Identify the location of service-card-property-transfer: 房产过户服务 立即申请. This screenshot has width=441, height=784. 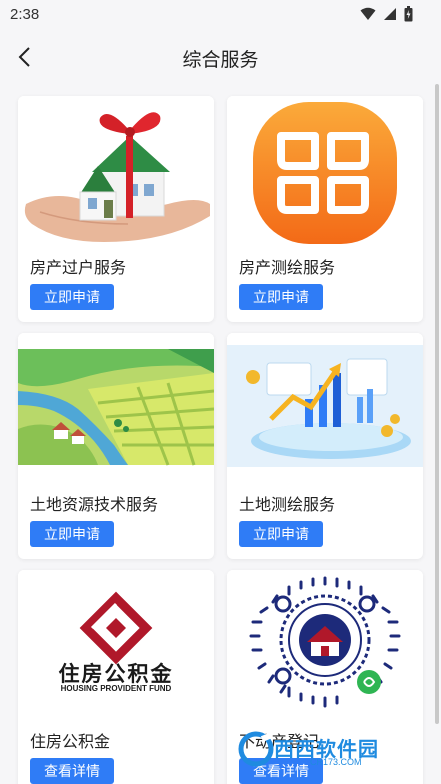
(116, 209).